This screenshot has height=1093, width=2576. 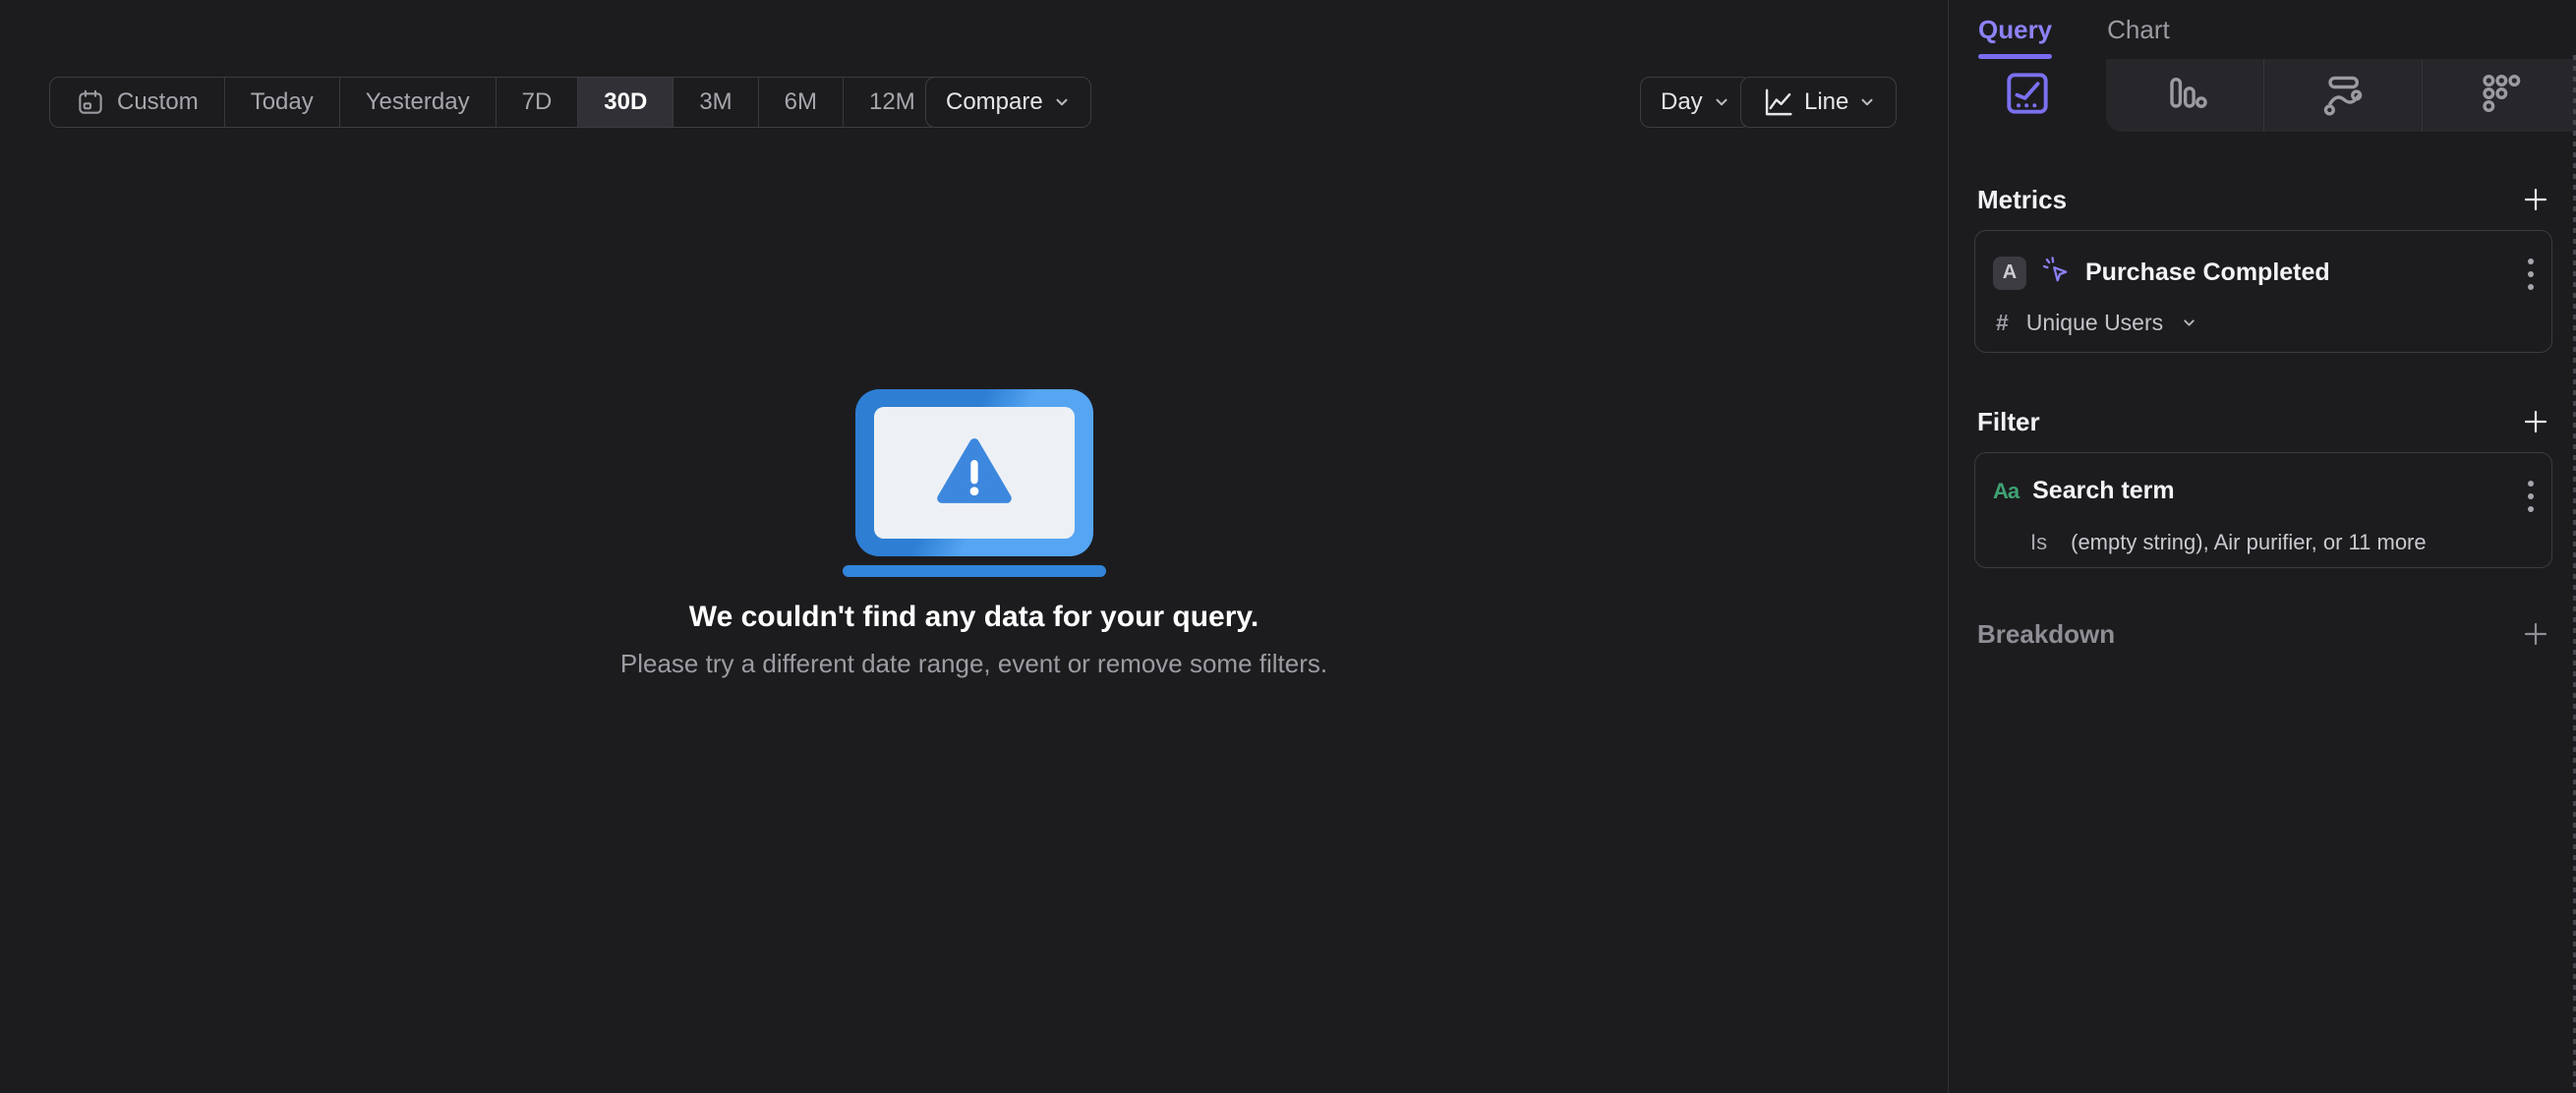 I want to click on retention-icon, so click(x=2500, y=96).